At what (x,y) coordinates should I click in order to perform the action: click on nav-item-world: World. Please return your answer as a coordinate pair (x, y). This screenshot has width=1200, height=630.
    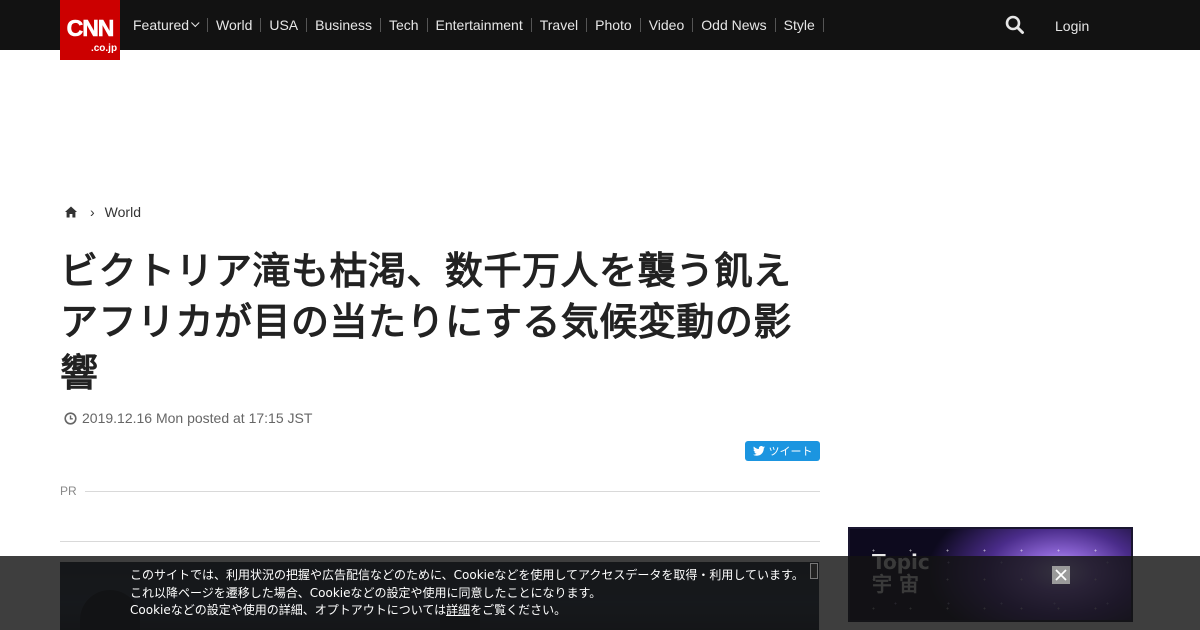
    Looking at the image, I should click on (235, 25).